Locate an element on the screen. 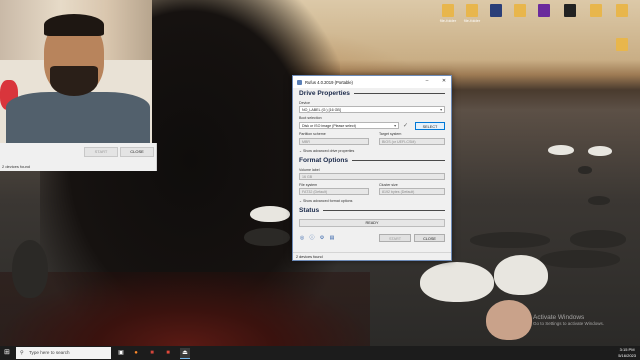 The image size is (640, 360). status-bar: 2 devices found is located at coordinates (372, 256).